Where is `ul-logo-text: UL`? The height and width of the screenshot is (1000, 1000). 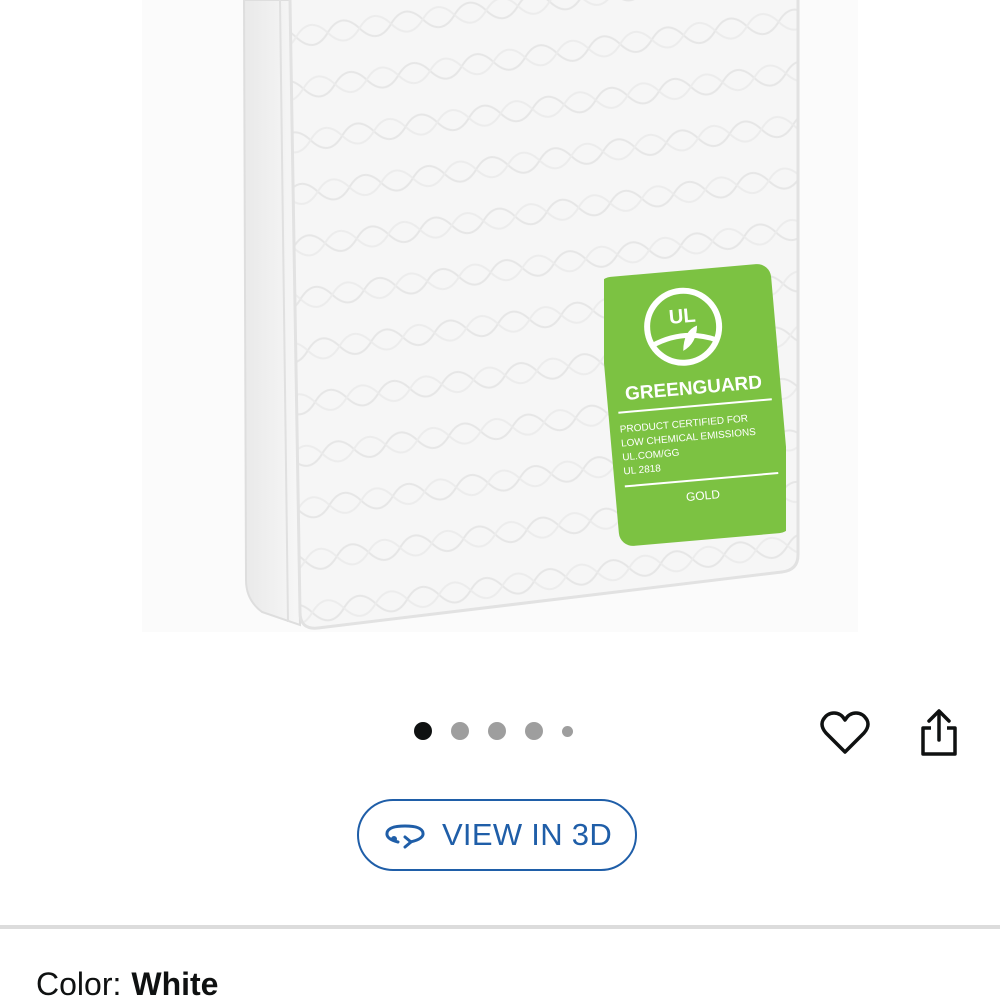
ul-logo-text: UL is located at coordinates (682, 317).